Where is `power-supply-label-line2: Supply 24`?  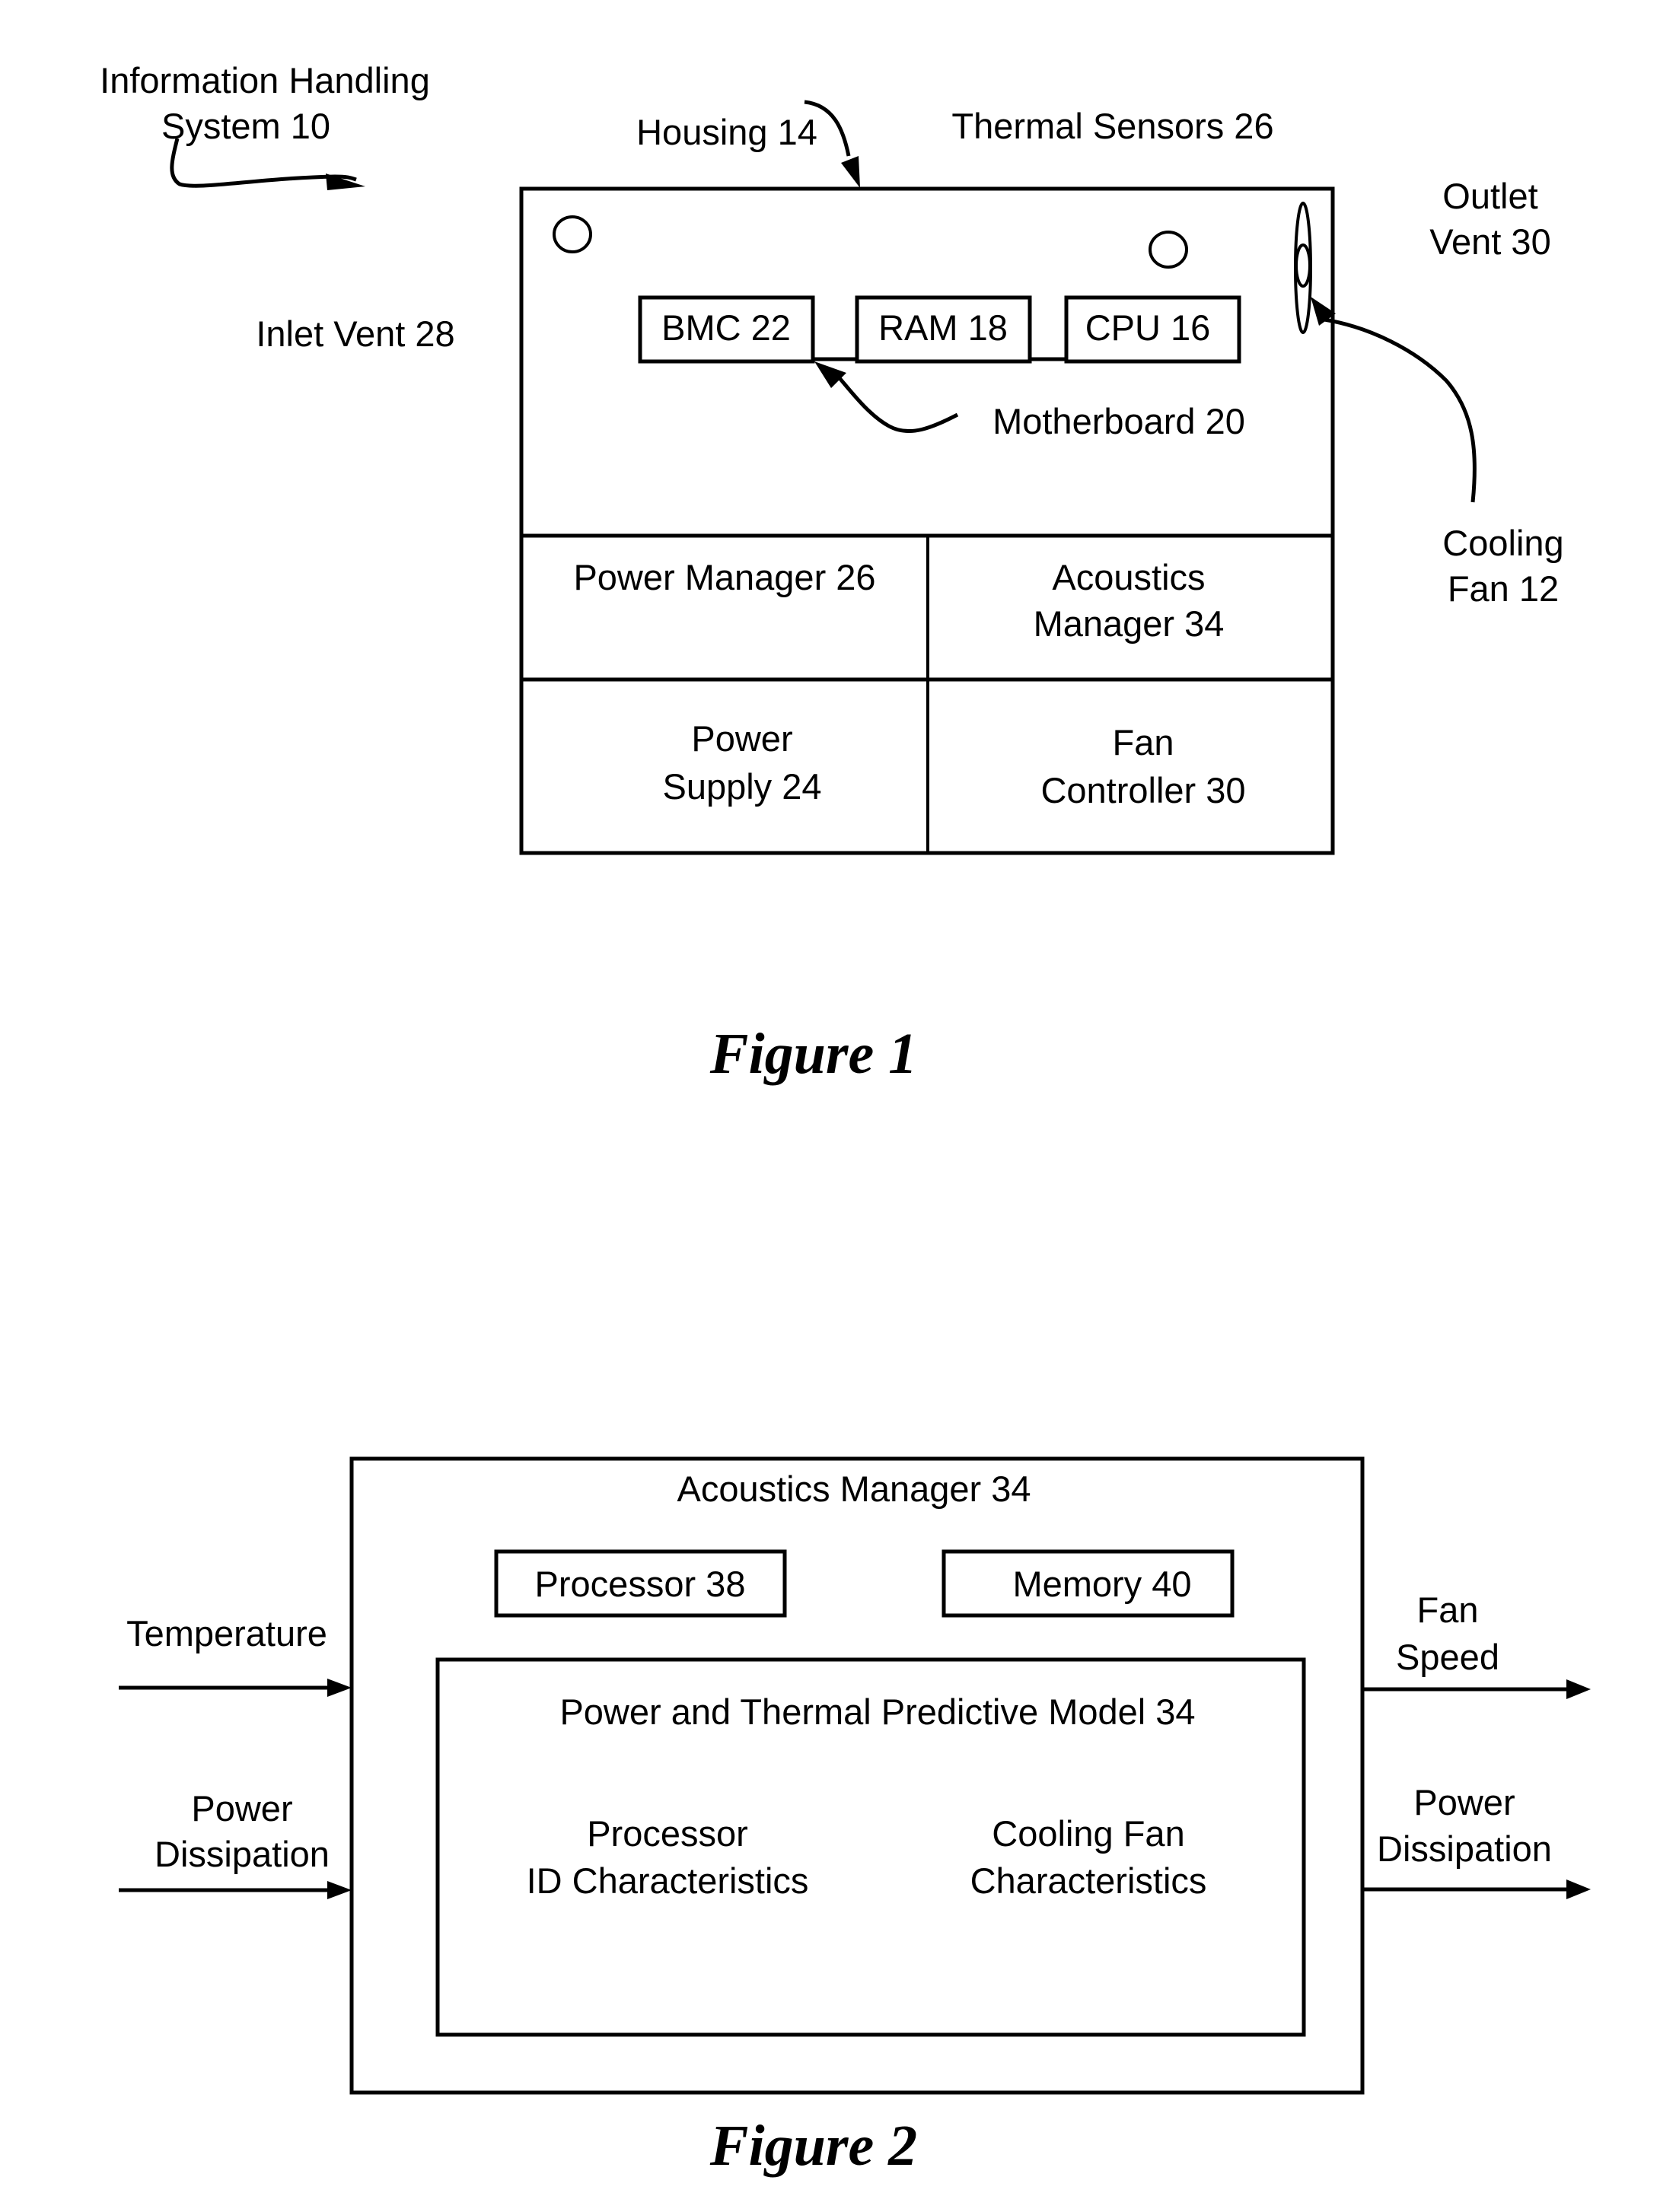 power-supply-label-line2: Supply 24 is located at coordinates (742, 786).